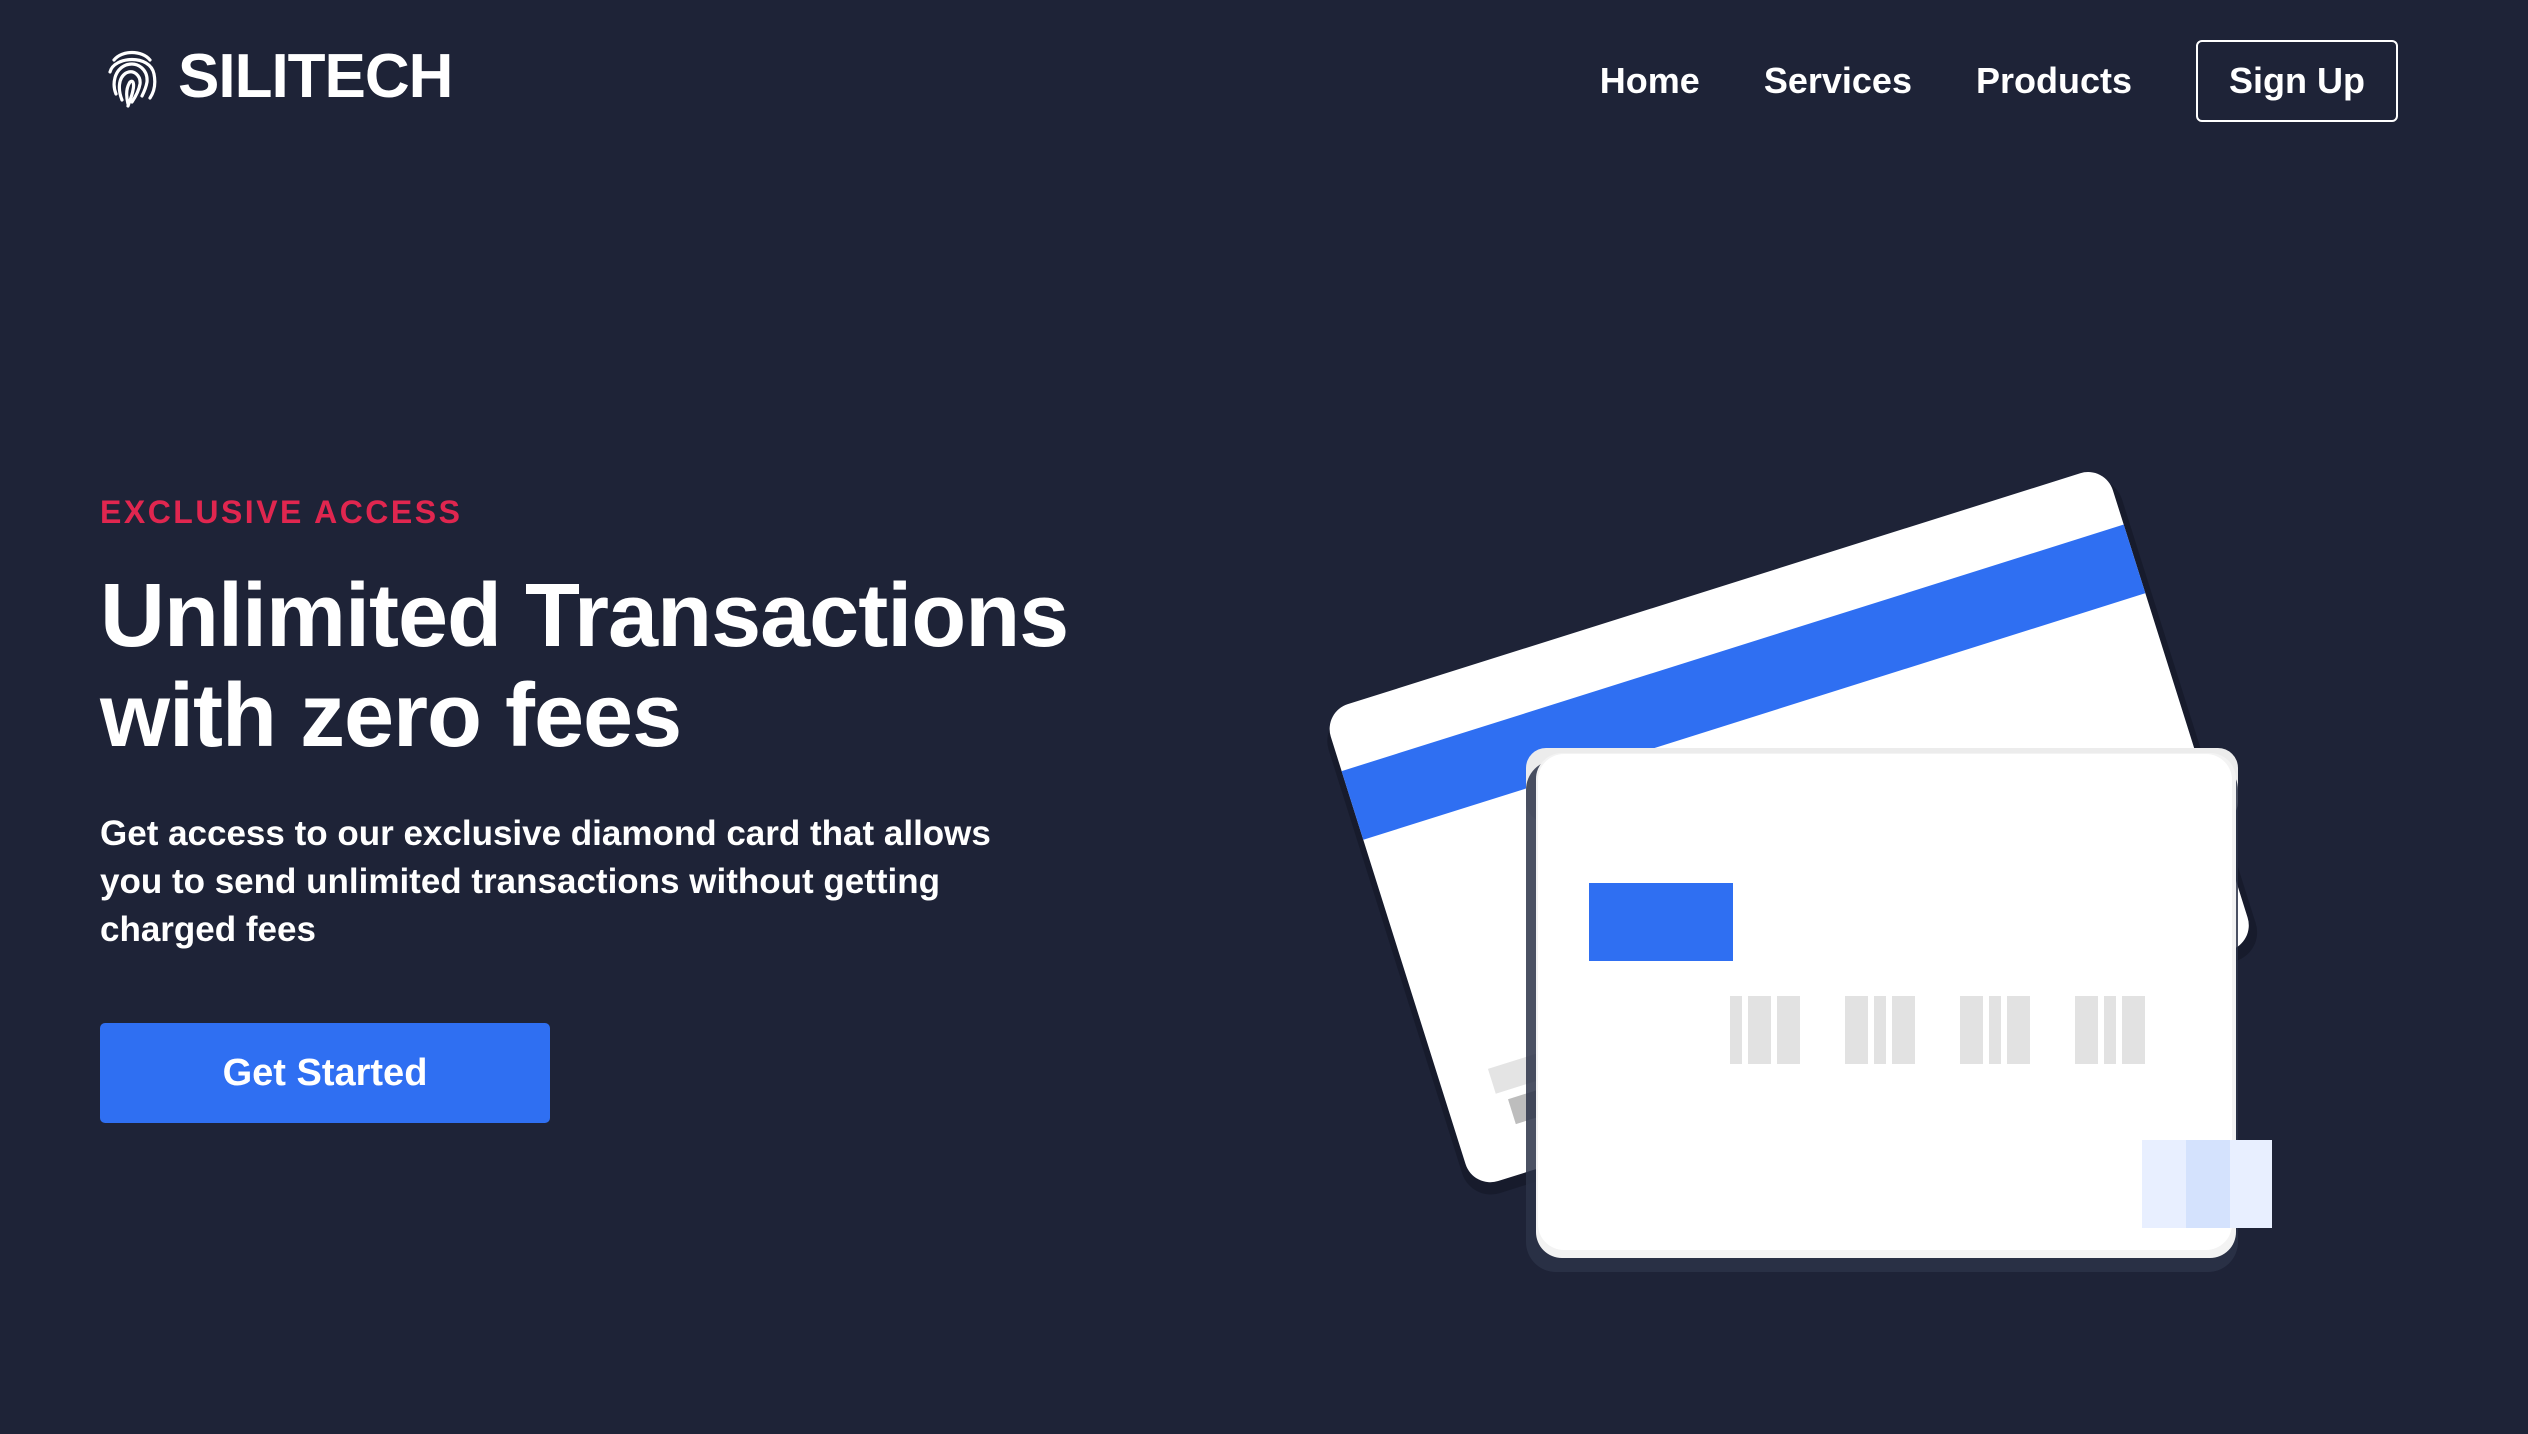  What do you see at coordinates (2297, 81) in the screenshot?
I see `sign-up-button: Sign Up` at bounding box center [2297, 81].